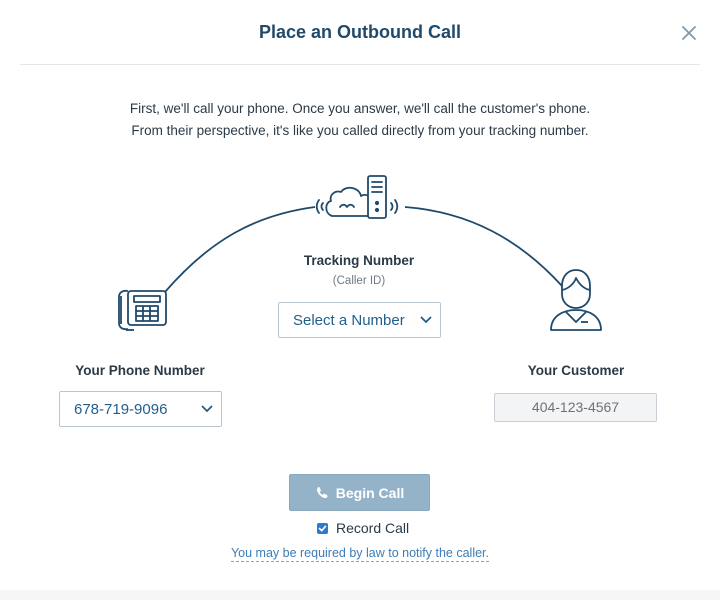 Image resolution: width=720 pixels, height=600 pixels. Describe the element at coordinates (359, 260) in the screenshot. I see `tracking-number-label: Tracking Number` at that location.